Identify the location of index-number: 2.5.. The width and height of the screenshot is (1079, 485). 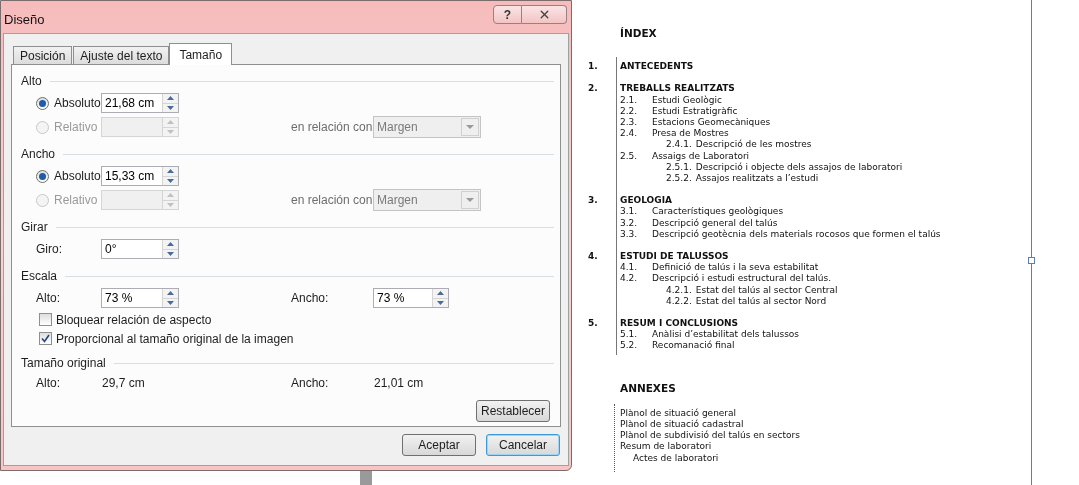
(629, 156).